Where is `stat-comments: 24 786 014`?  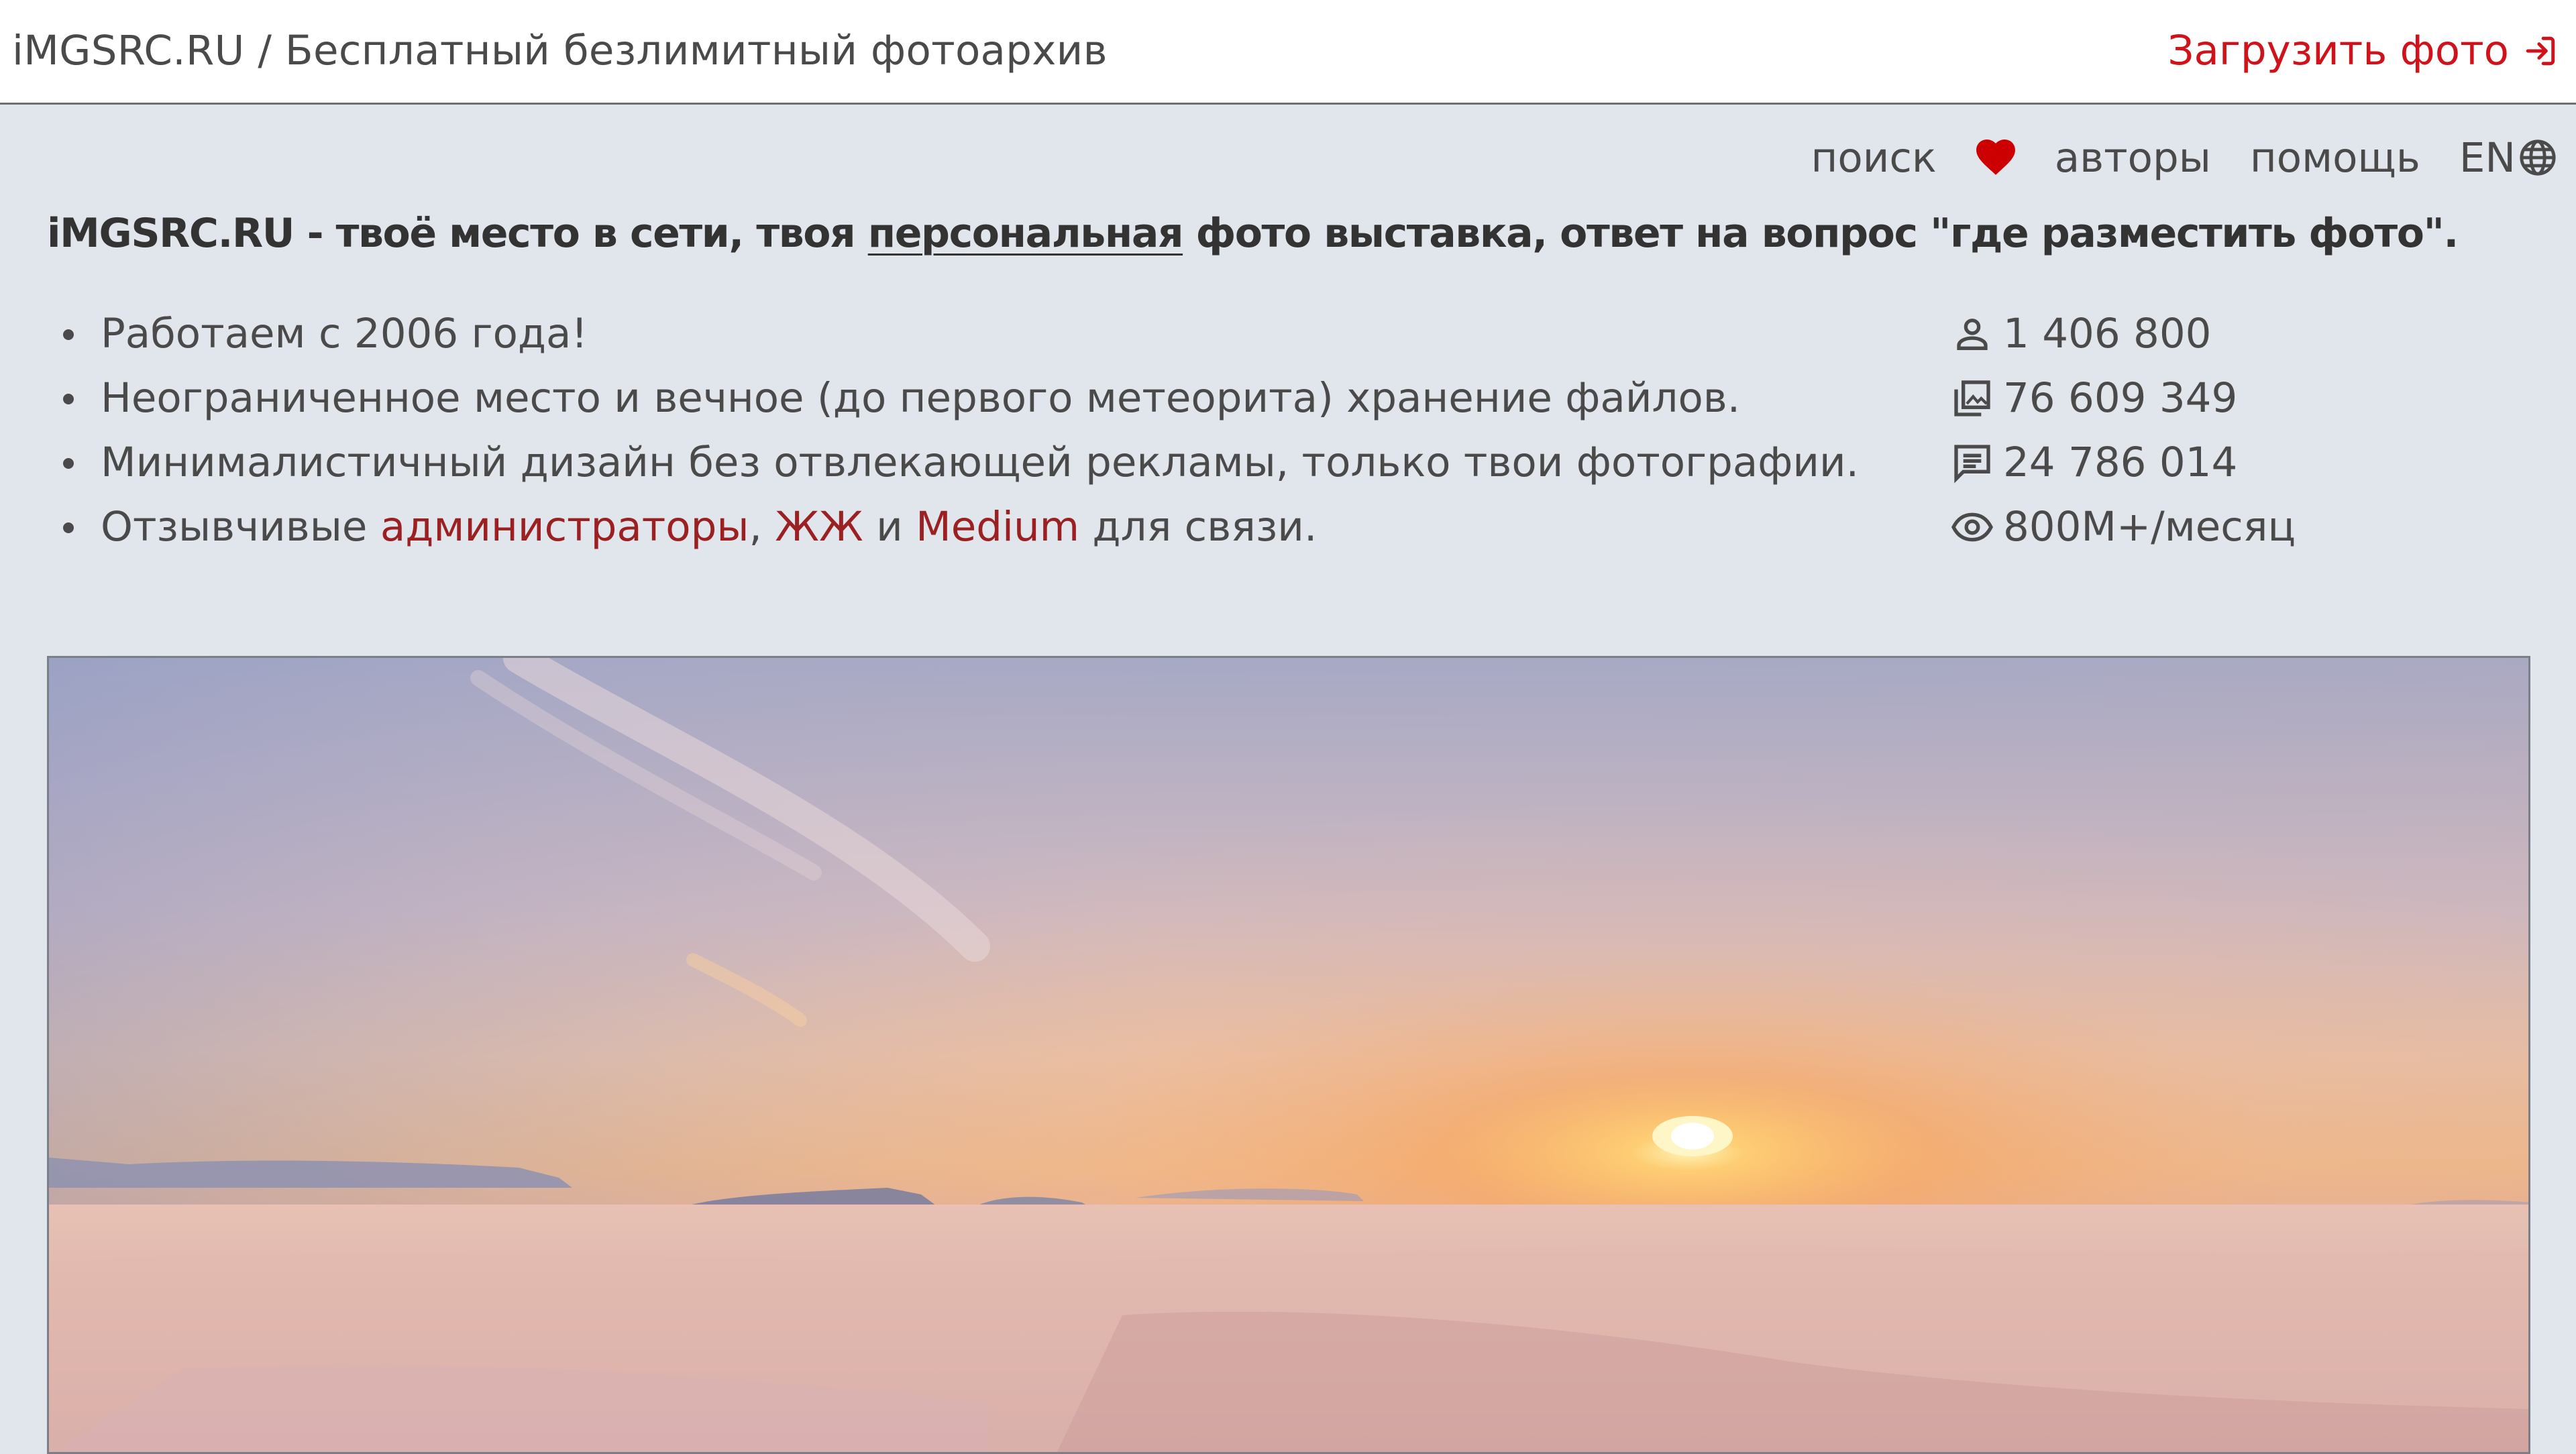 stat-comments: 24 786 014 is located at coordinates (2123, 463).